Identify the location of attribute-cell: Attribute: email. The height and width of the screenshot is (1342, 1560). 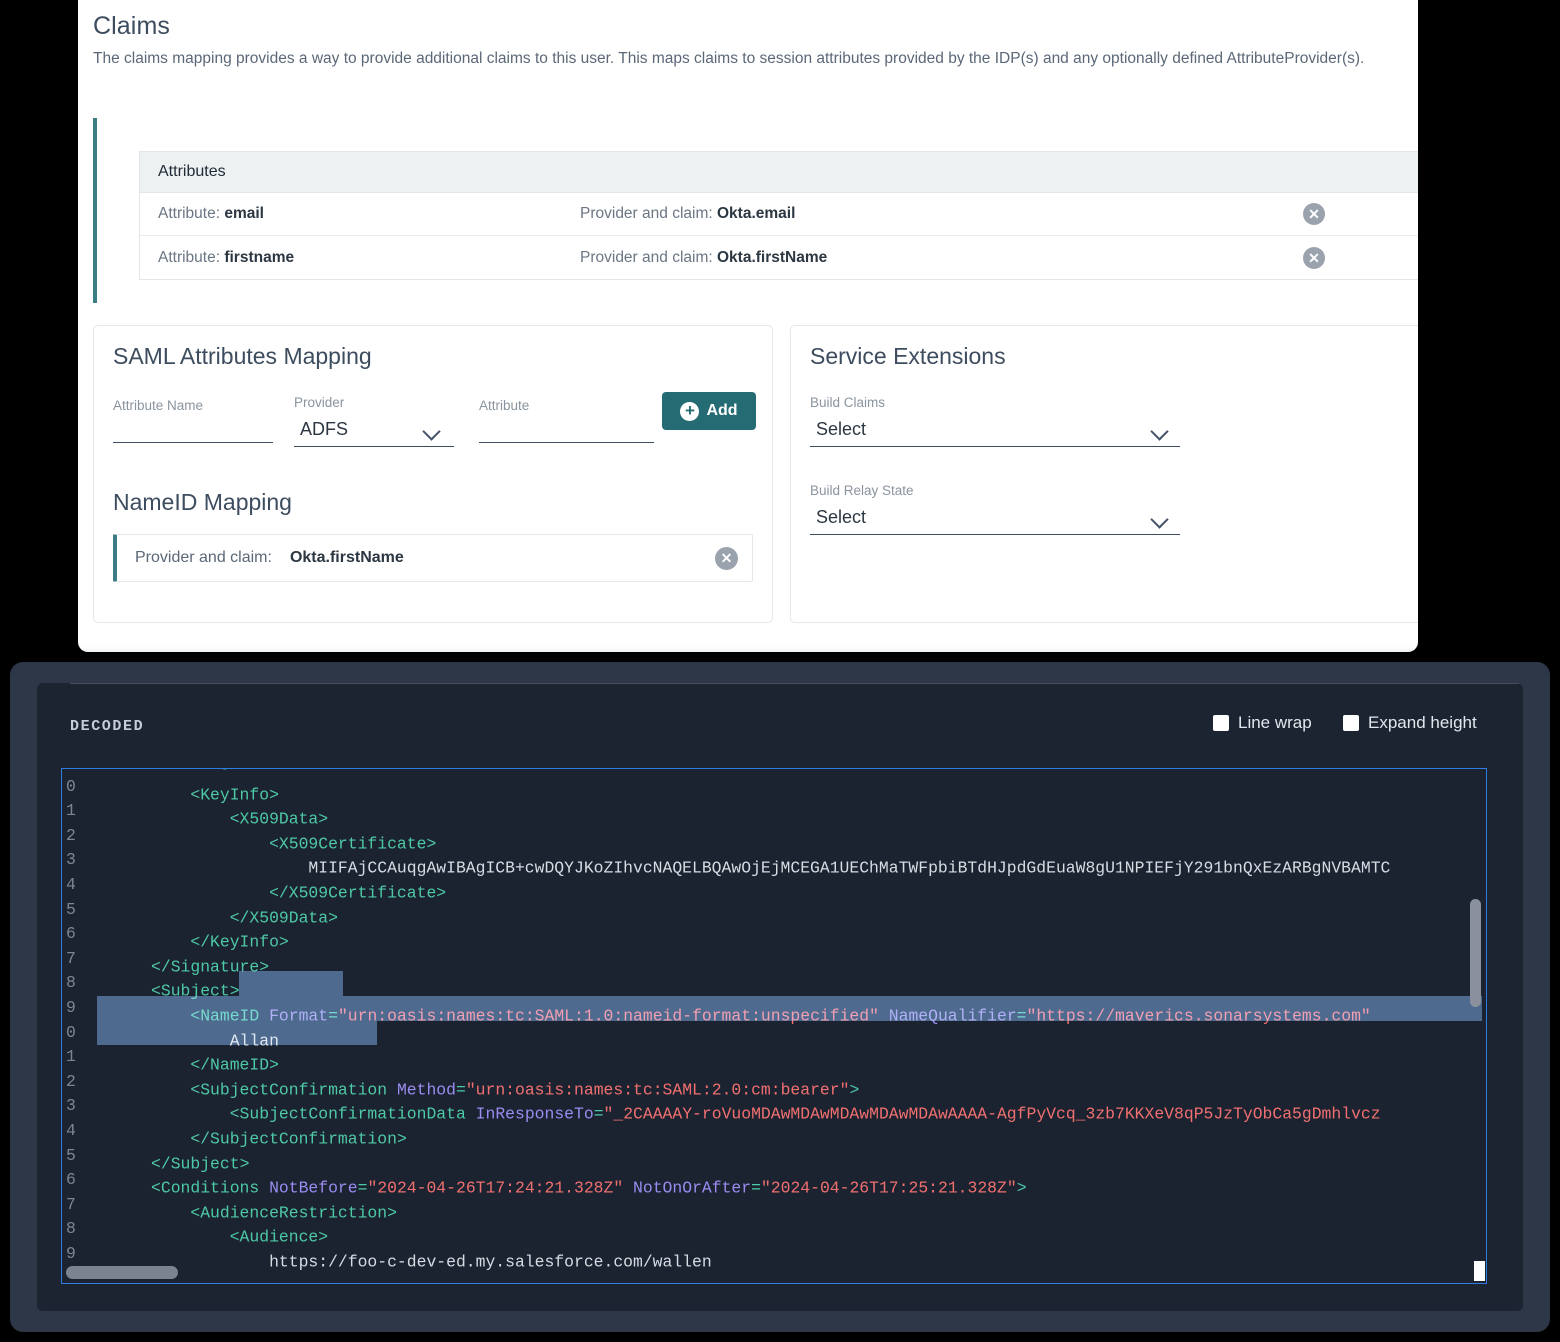
(360, 214).